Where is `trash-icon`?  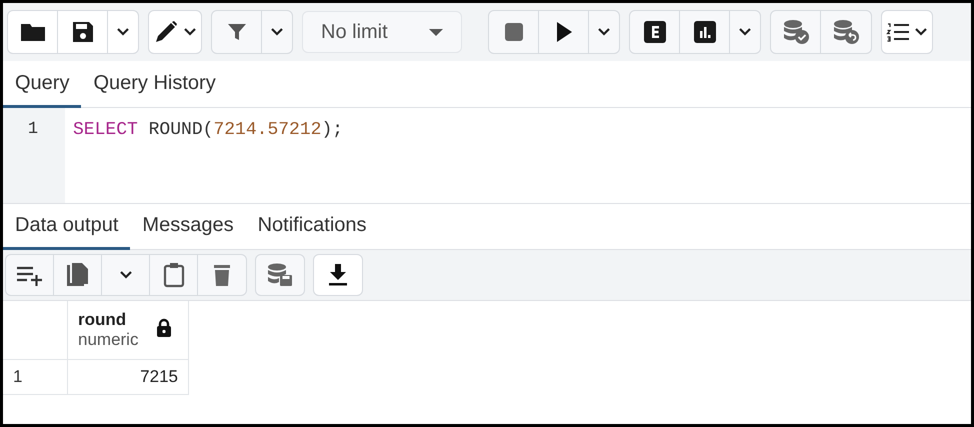 trash-icon is located at coordinates (222, 275).